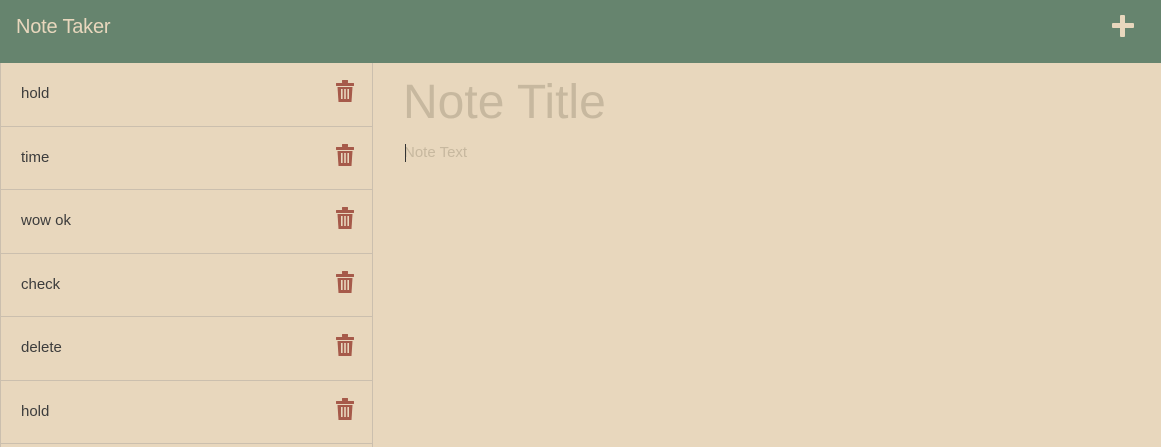  Describe the element at coordinates (35, 157) in the screenshot. I see `note-title-label: time` at that location.